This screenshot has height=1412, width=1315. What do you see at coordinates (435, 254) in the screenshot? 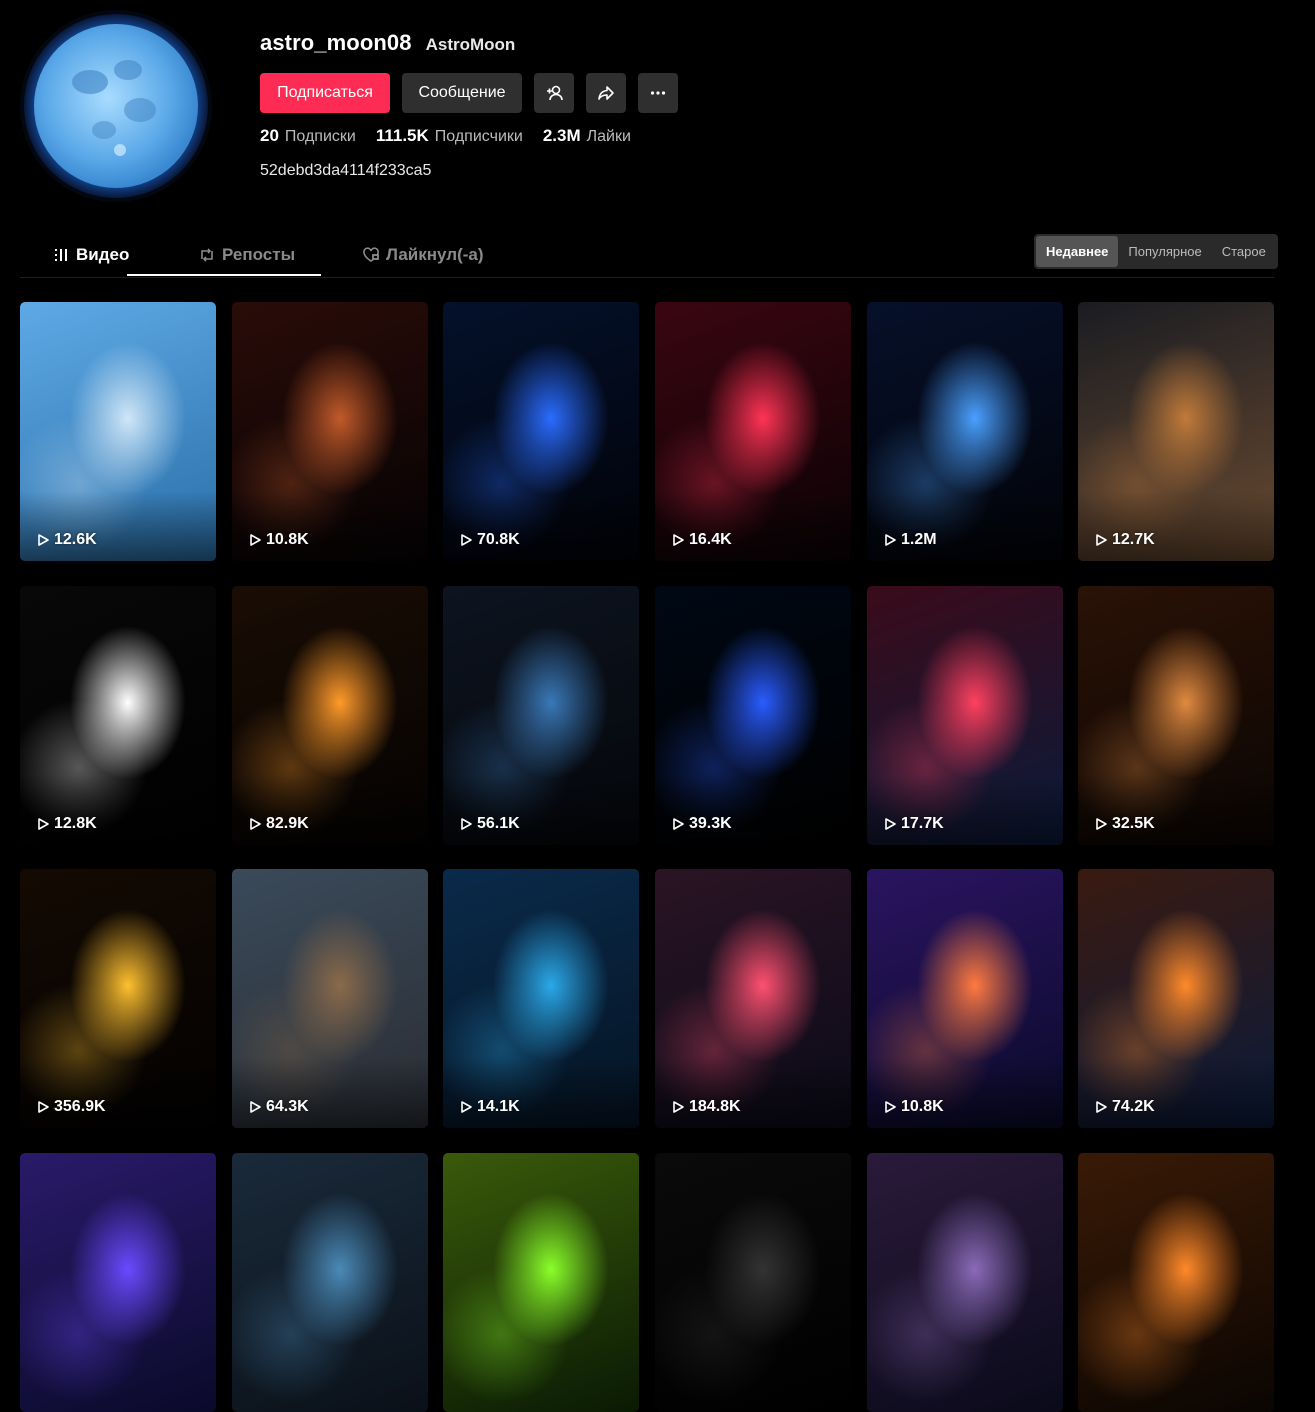
I see `tab-label: Лайкнул(-а)` at bounding box center [435, 254].